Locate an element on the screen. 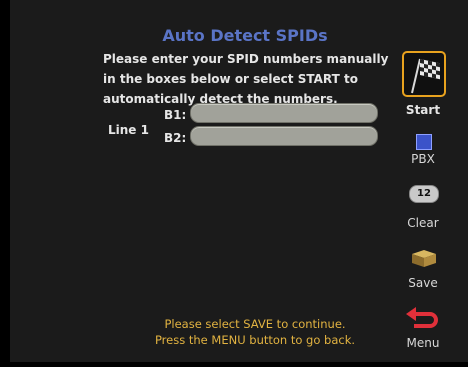 The height and width of the screenshot is (367, 468). start-button is located at coordinates (424, 74).